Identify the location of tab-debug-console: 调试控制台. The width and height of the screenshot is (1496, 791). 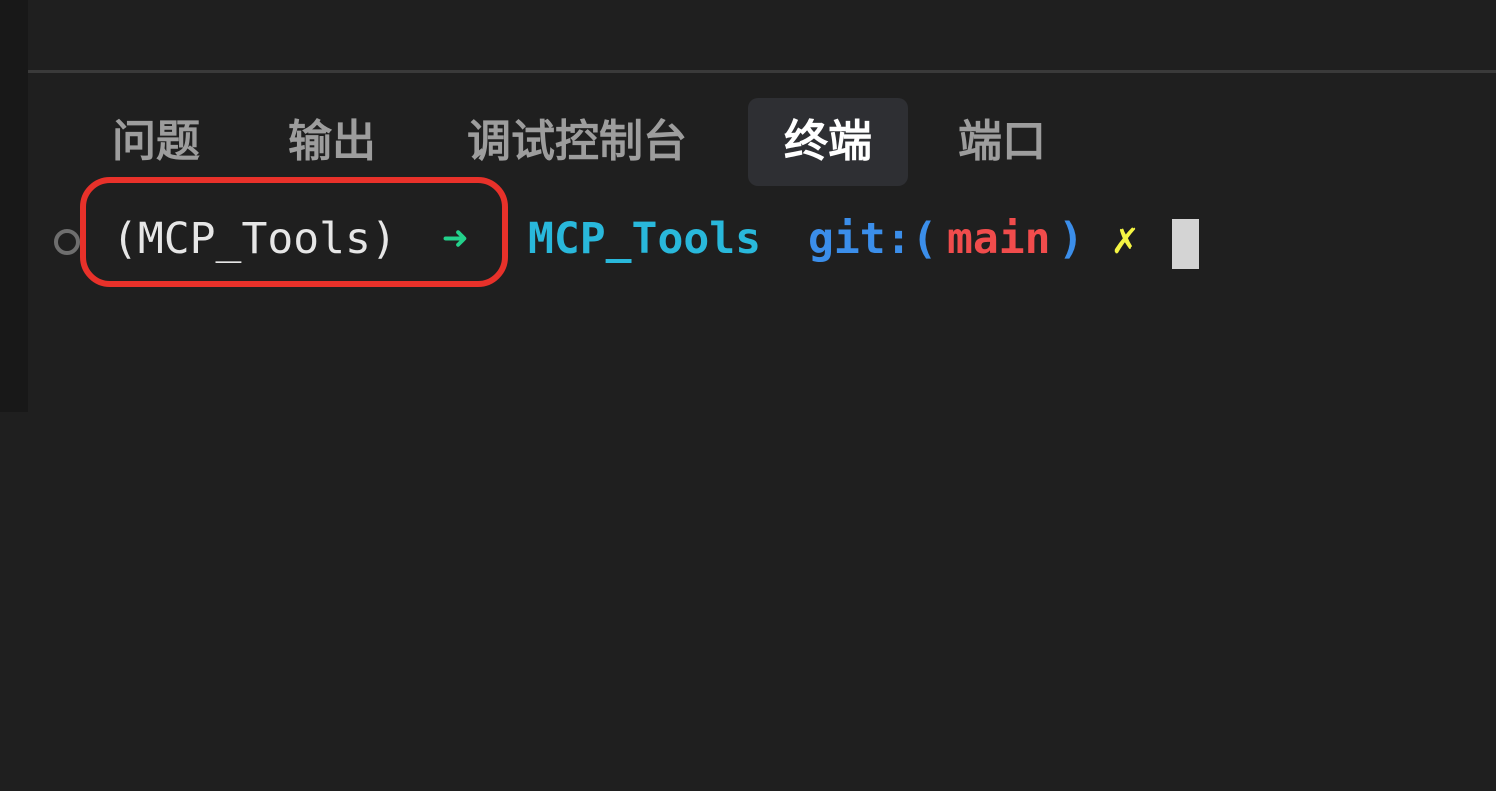
(577, 142).